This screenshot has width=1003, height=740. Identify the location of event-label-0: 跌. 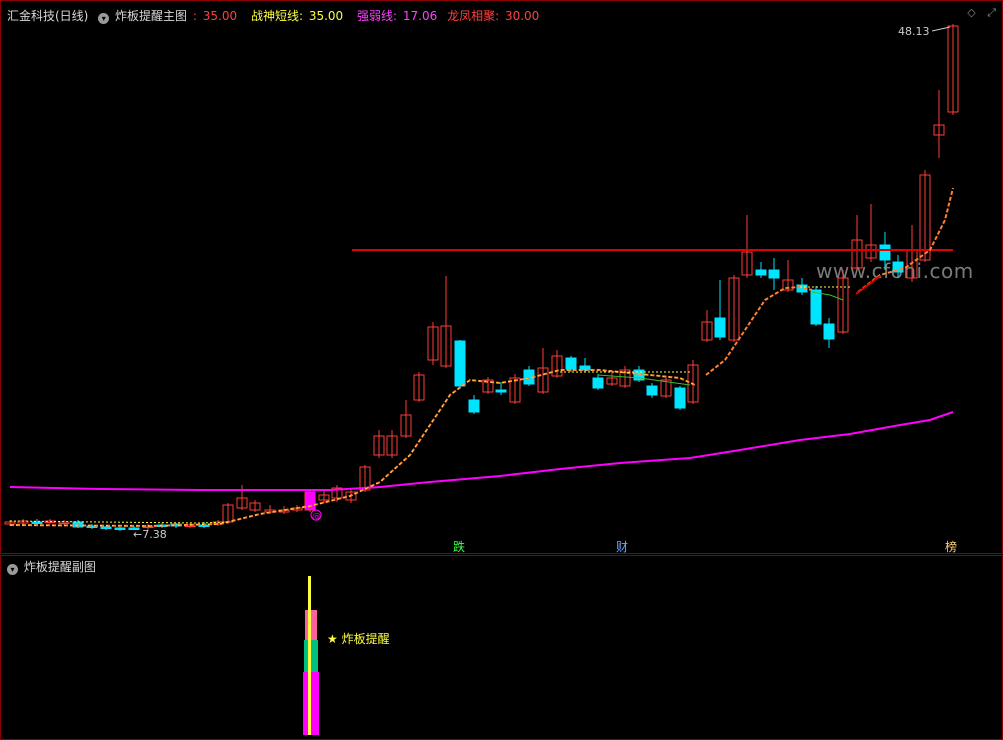
(459, 546).